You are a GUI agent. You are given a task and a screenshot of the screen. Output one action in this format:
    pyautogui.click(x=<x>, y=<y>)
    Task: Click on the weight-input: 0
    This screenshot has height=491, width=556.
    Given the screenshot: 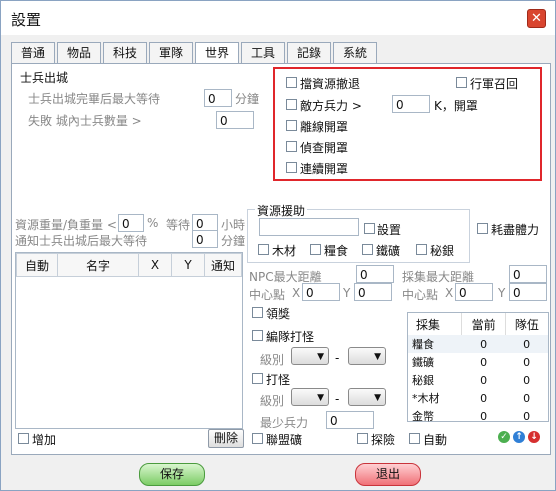 What is the action you would take?
    pyautogui.click(x=131, y=223)
    